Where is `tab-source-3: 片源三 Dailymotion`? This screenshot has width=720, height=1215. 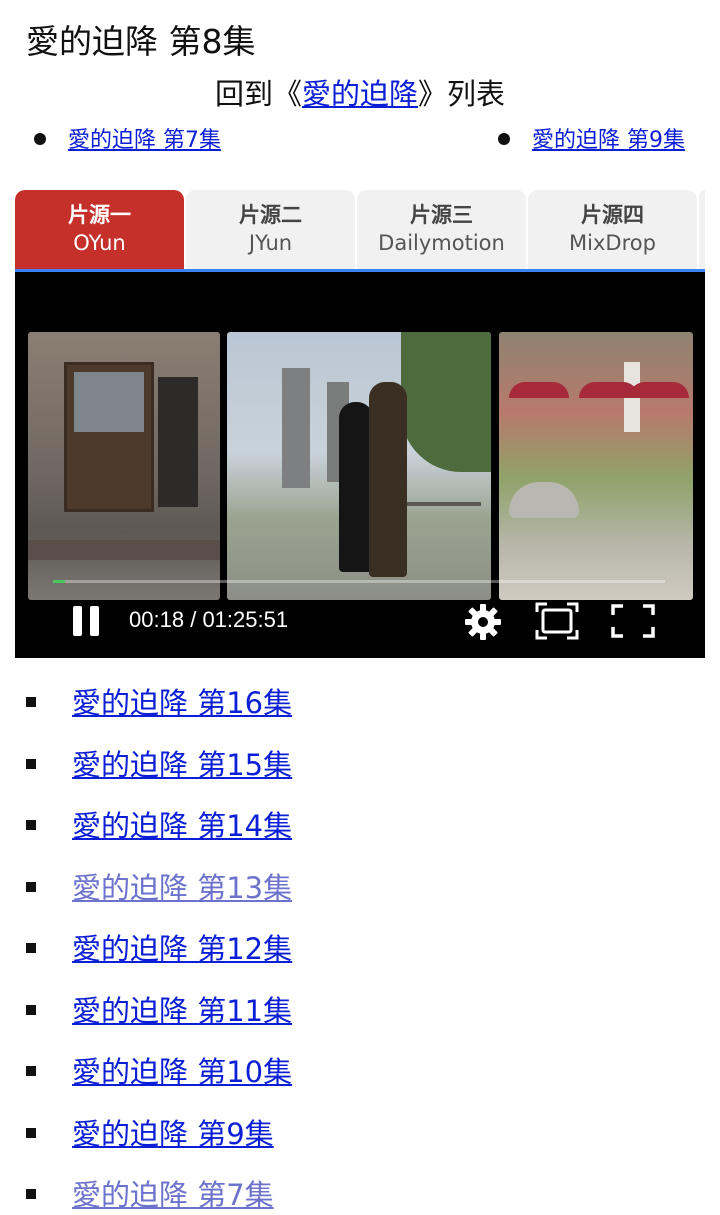 tab-source-3: 片源三 Dailymotion is located at coordinates (441, 229).